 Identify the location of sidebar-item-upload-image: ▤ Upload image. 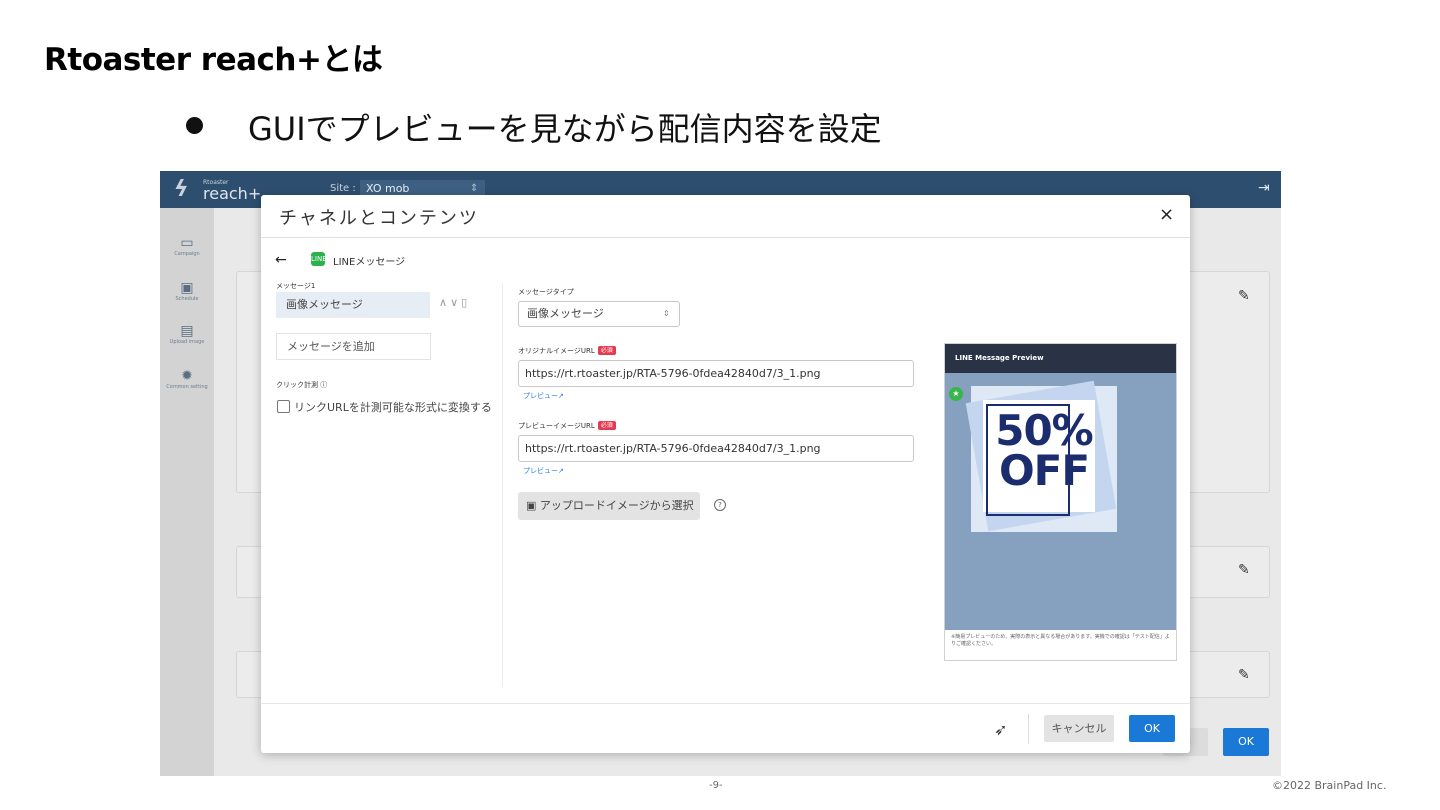
(187, 334).